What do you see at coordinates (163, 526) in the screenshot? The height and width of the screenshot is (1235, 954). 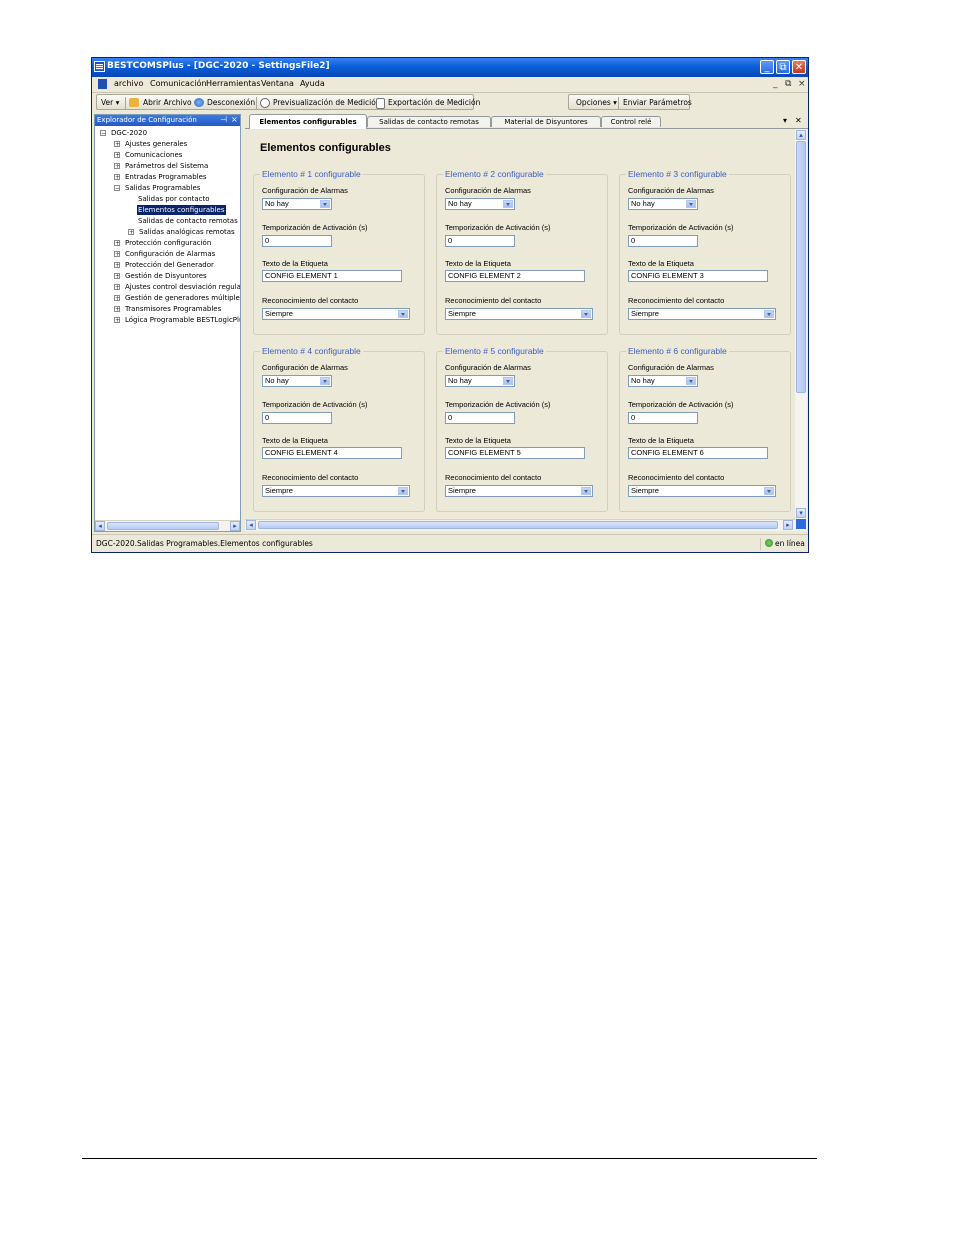 I see `scroll-thumb` at bounding box center [163, 526].